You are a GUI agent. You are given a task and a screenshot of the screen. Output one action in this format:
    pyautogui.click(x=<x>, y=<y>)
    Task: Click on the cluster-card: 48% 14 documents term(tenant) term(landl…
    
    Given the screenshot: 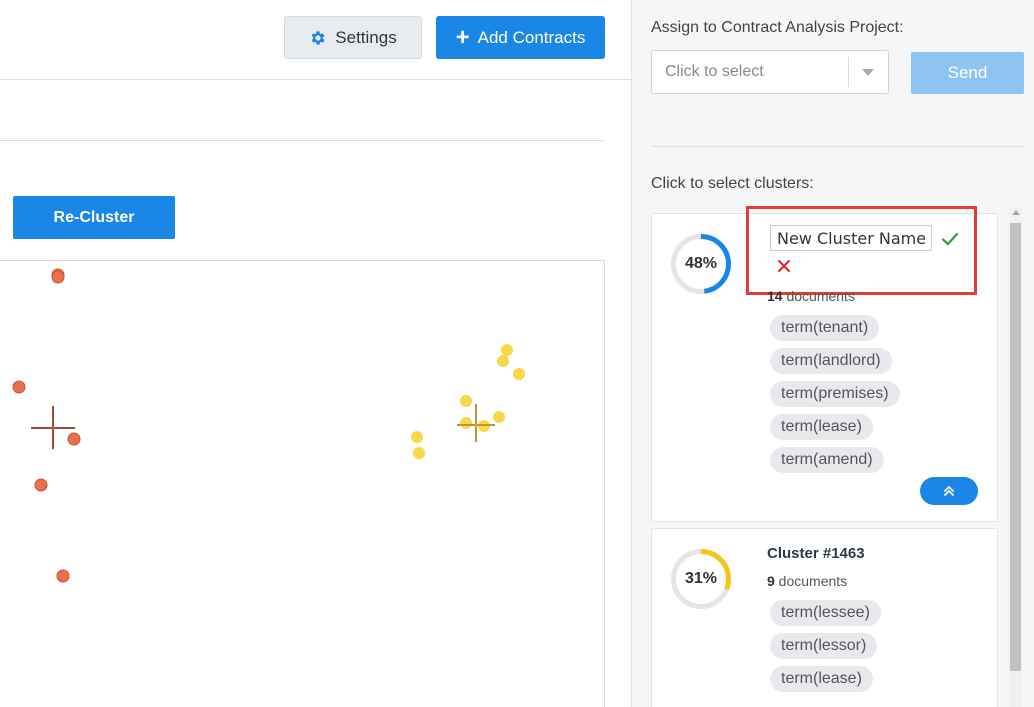 What is the action you would take?
    pyautogui.click(x=824, y=364)
    